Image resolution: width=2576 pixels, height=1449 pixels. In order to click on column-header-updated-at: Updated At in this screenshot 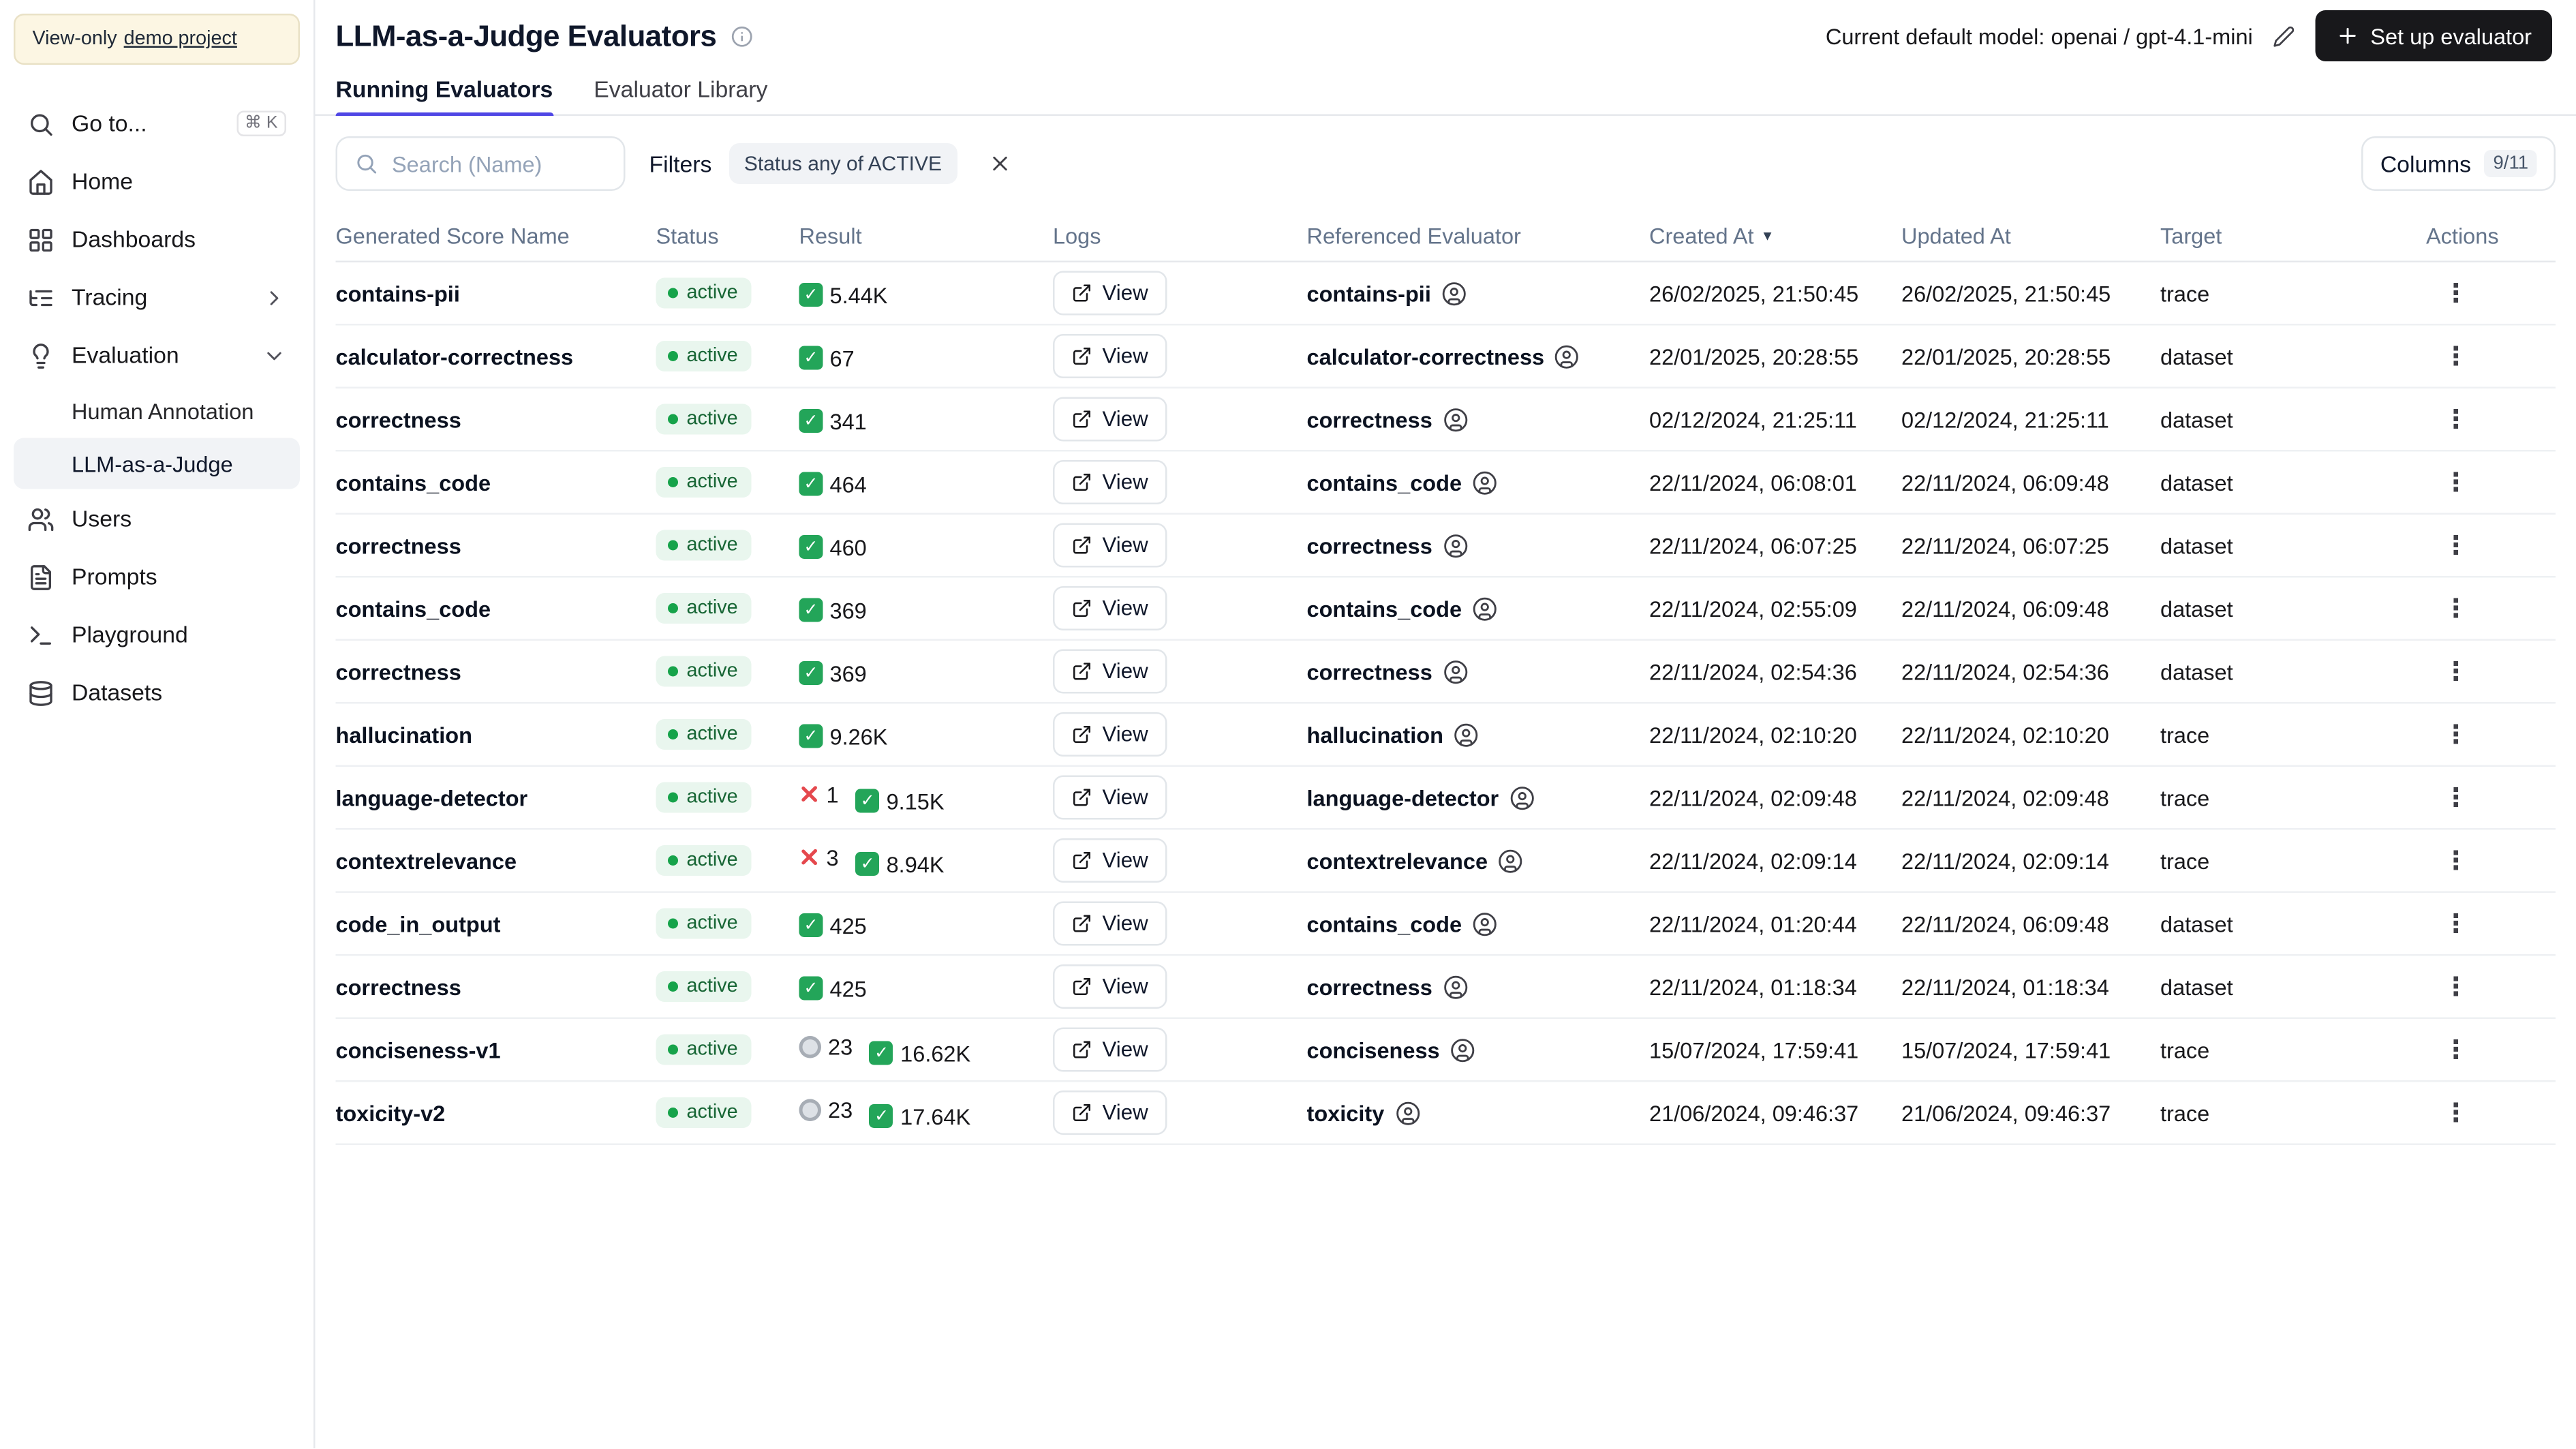, I will do `click(2030, 237)`.